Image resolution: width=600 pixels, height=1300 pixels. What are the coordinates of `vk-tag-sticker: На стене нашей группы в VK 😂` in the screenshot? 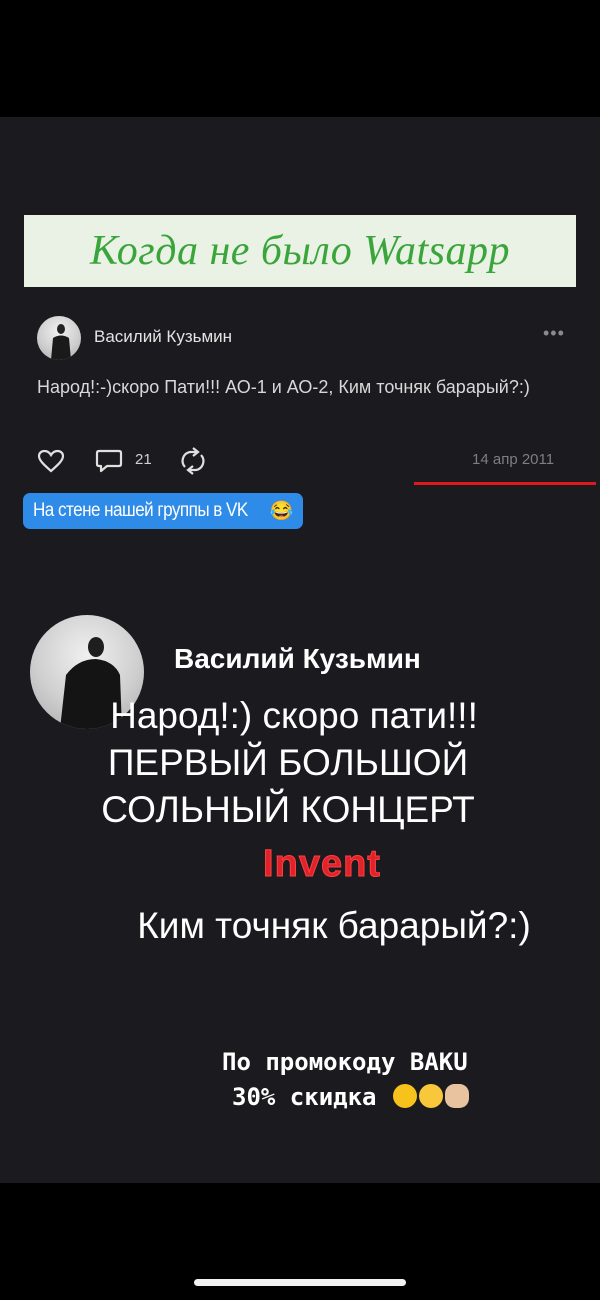 It's located at (163, 511).